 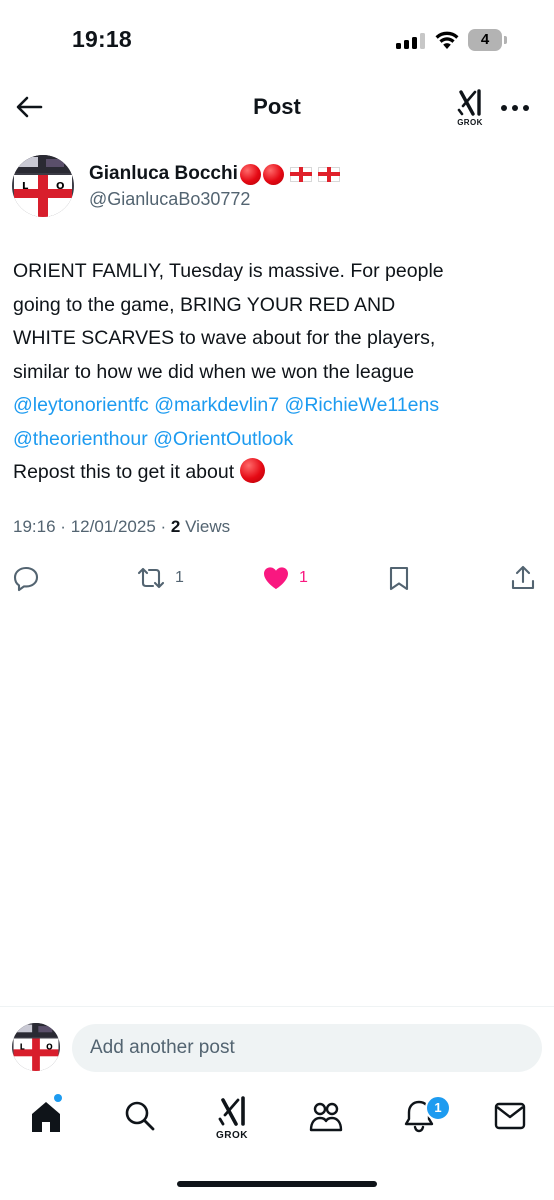 I want to click on messages-icon, so click(x=510, y=1116).